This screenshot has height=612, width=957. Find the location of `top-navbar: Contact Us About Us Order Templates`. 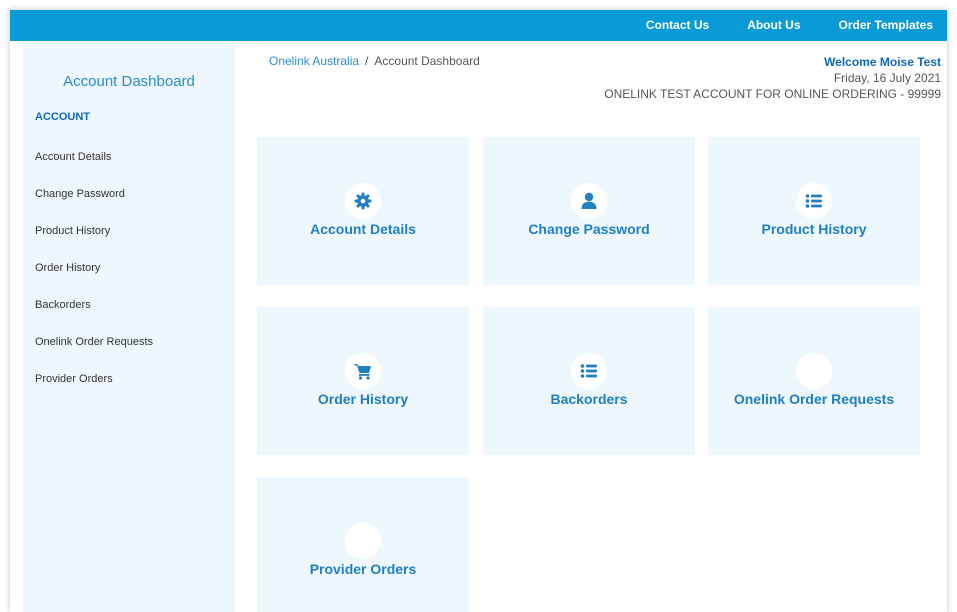

top-navbar: Contact Us About Us Order Templates is located at coordinates (478, 25).